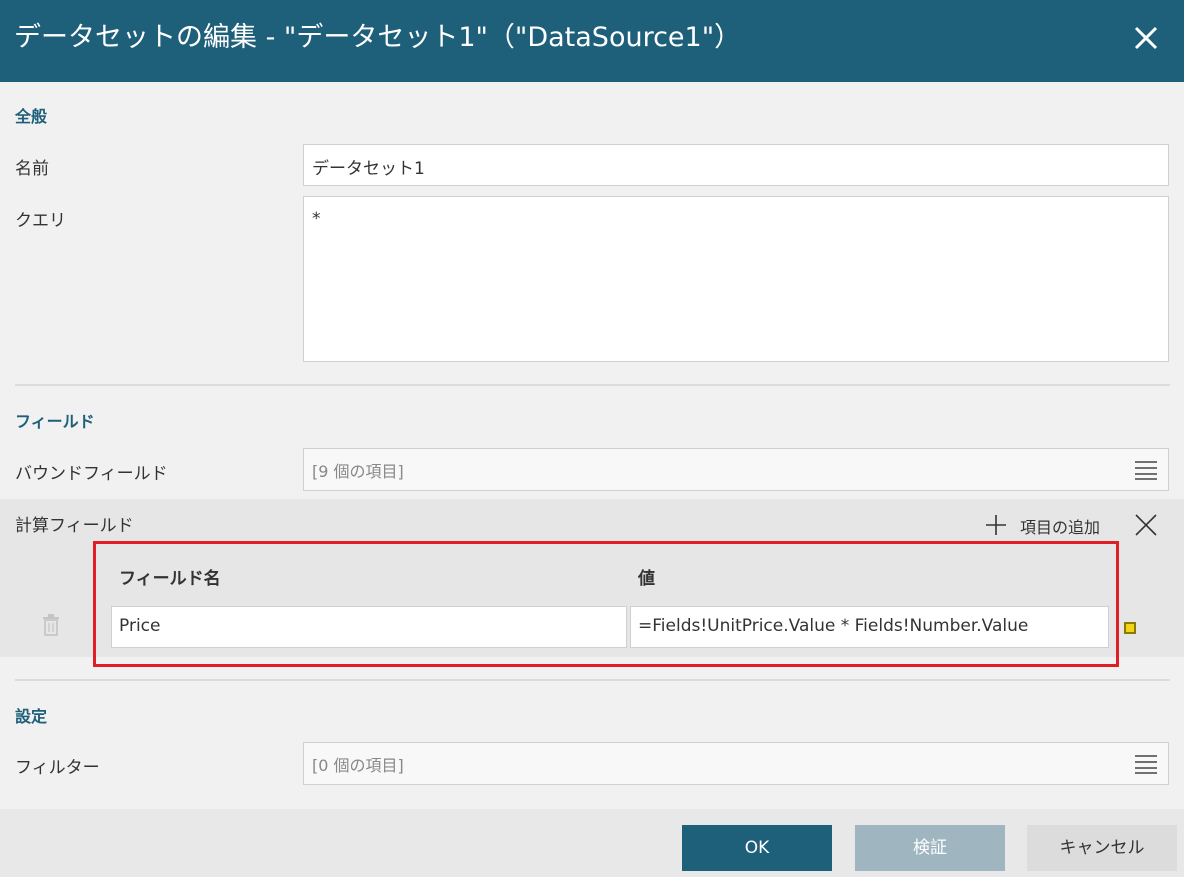 Image resolution: width=1184 pixels, height=877 pixels. Describe the element at coordinates (592, 843) in the screenshot. I see `dialog-footer` at that location.